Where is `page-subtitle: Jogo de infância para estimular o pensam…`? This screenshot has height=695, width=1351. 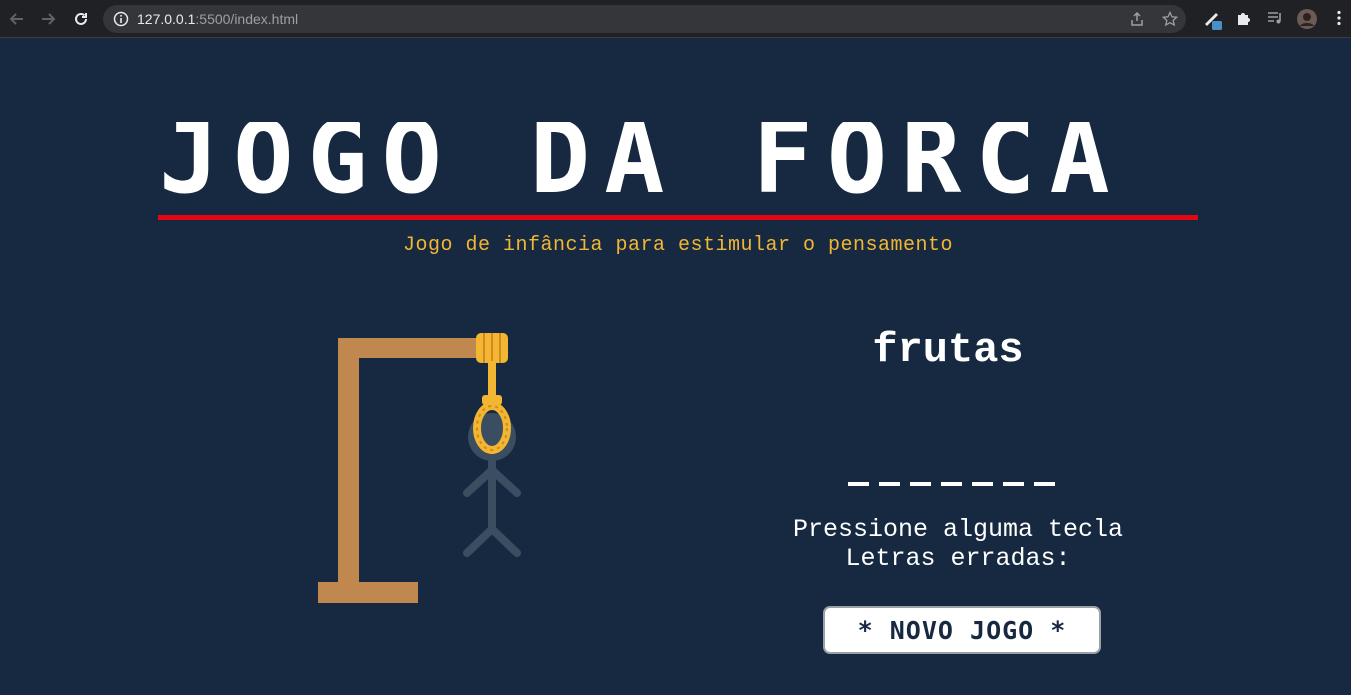 page-subtitle: Jogo de infância para estimular o pensam… is located at coordinates (678, 245).